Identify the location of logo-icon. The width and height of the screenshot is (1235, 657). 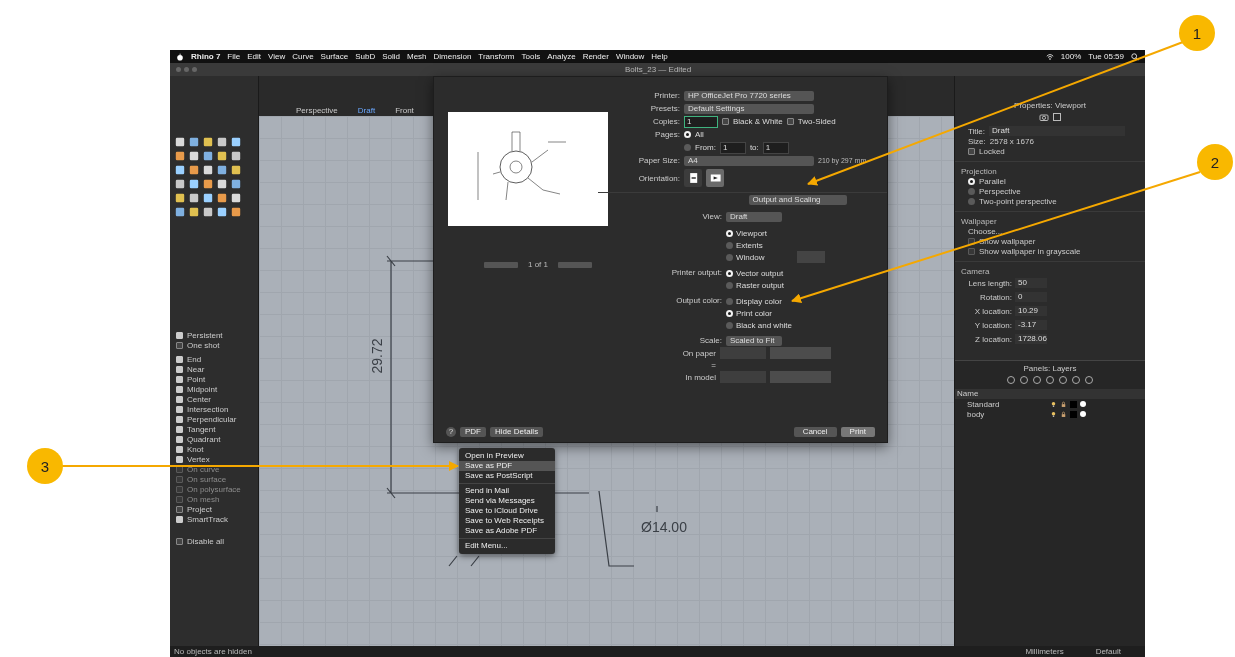
(180, 56).